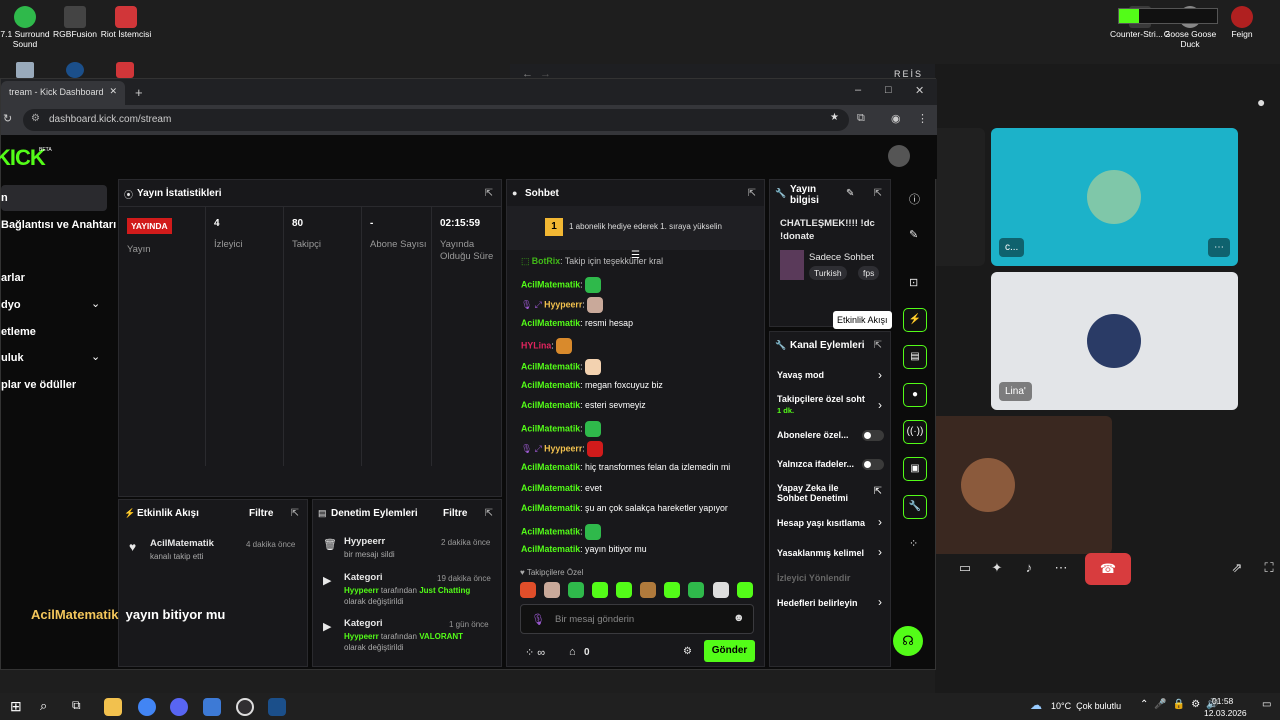  Describe the element at coordinates (997, 570) in the screenshot. I see `activities-icon: ✦` at that location.